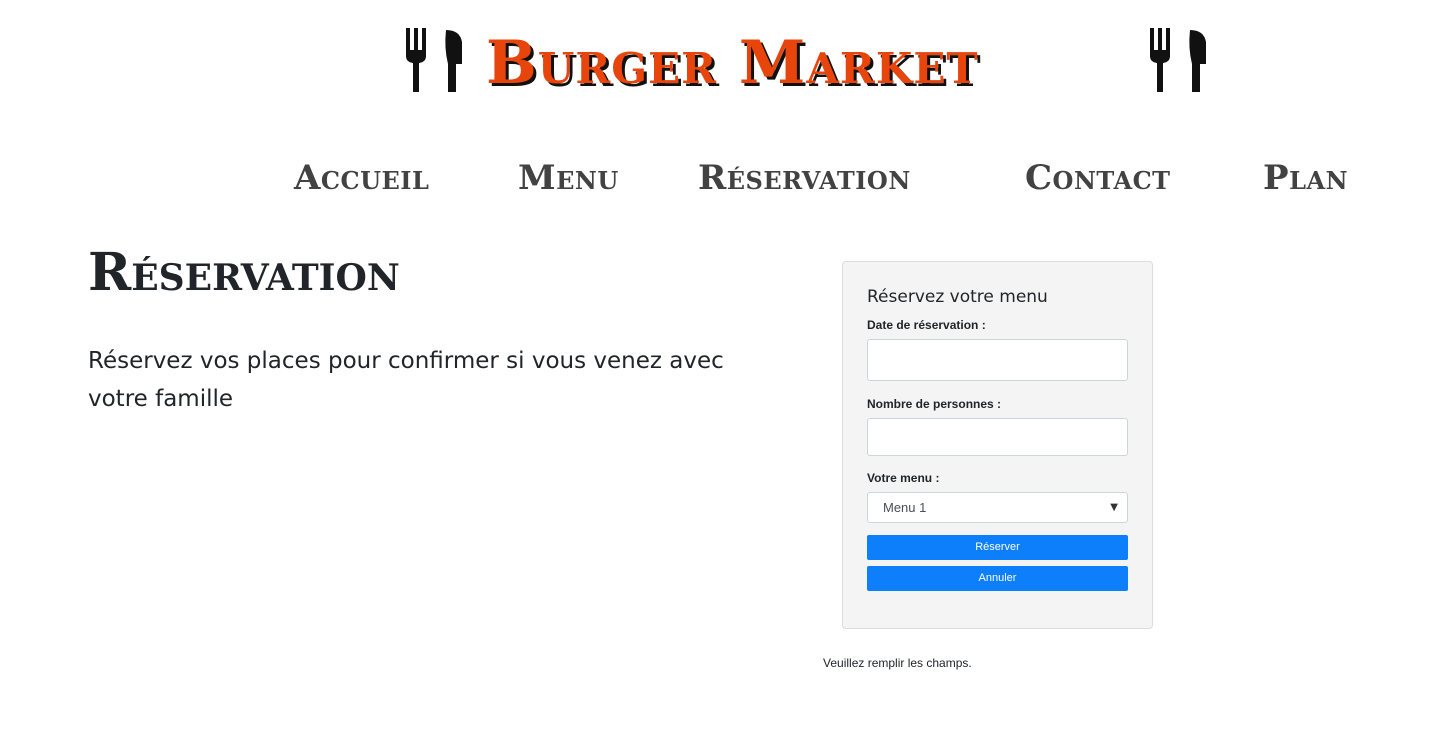 This screenshot has width=1451, height=731. What do you see at coordinates (957, 297) in the screenshot?
I see `form-title: Réservez votre menu` at bounding box center [957, 297].